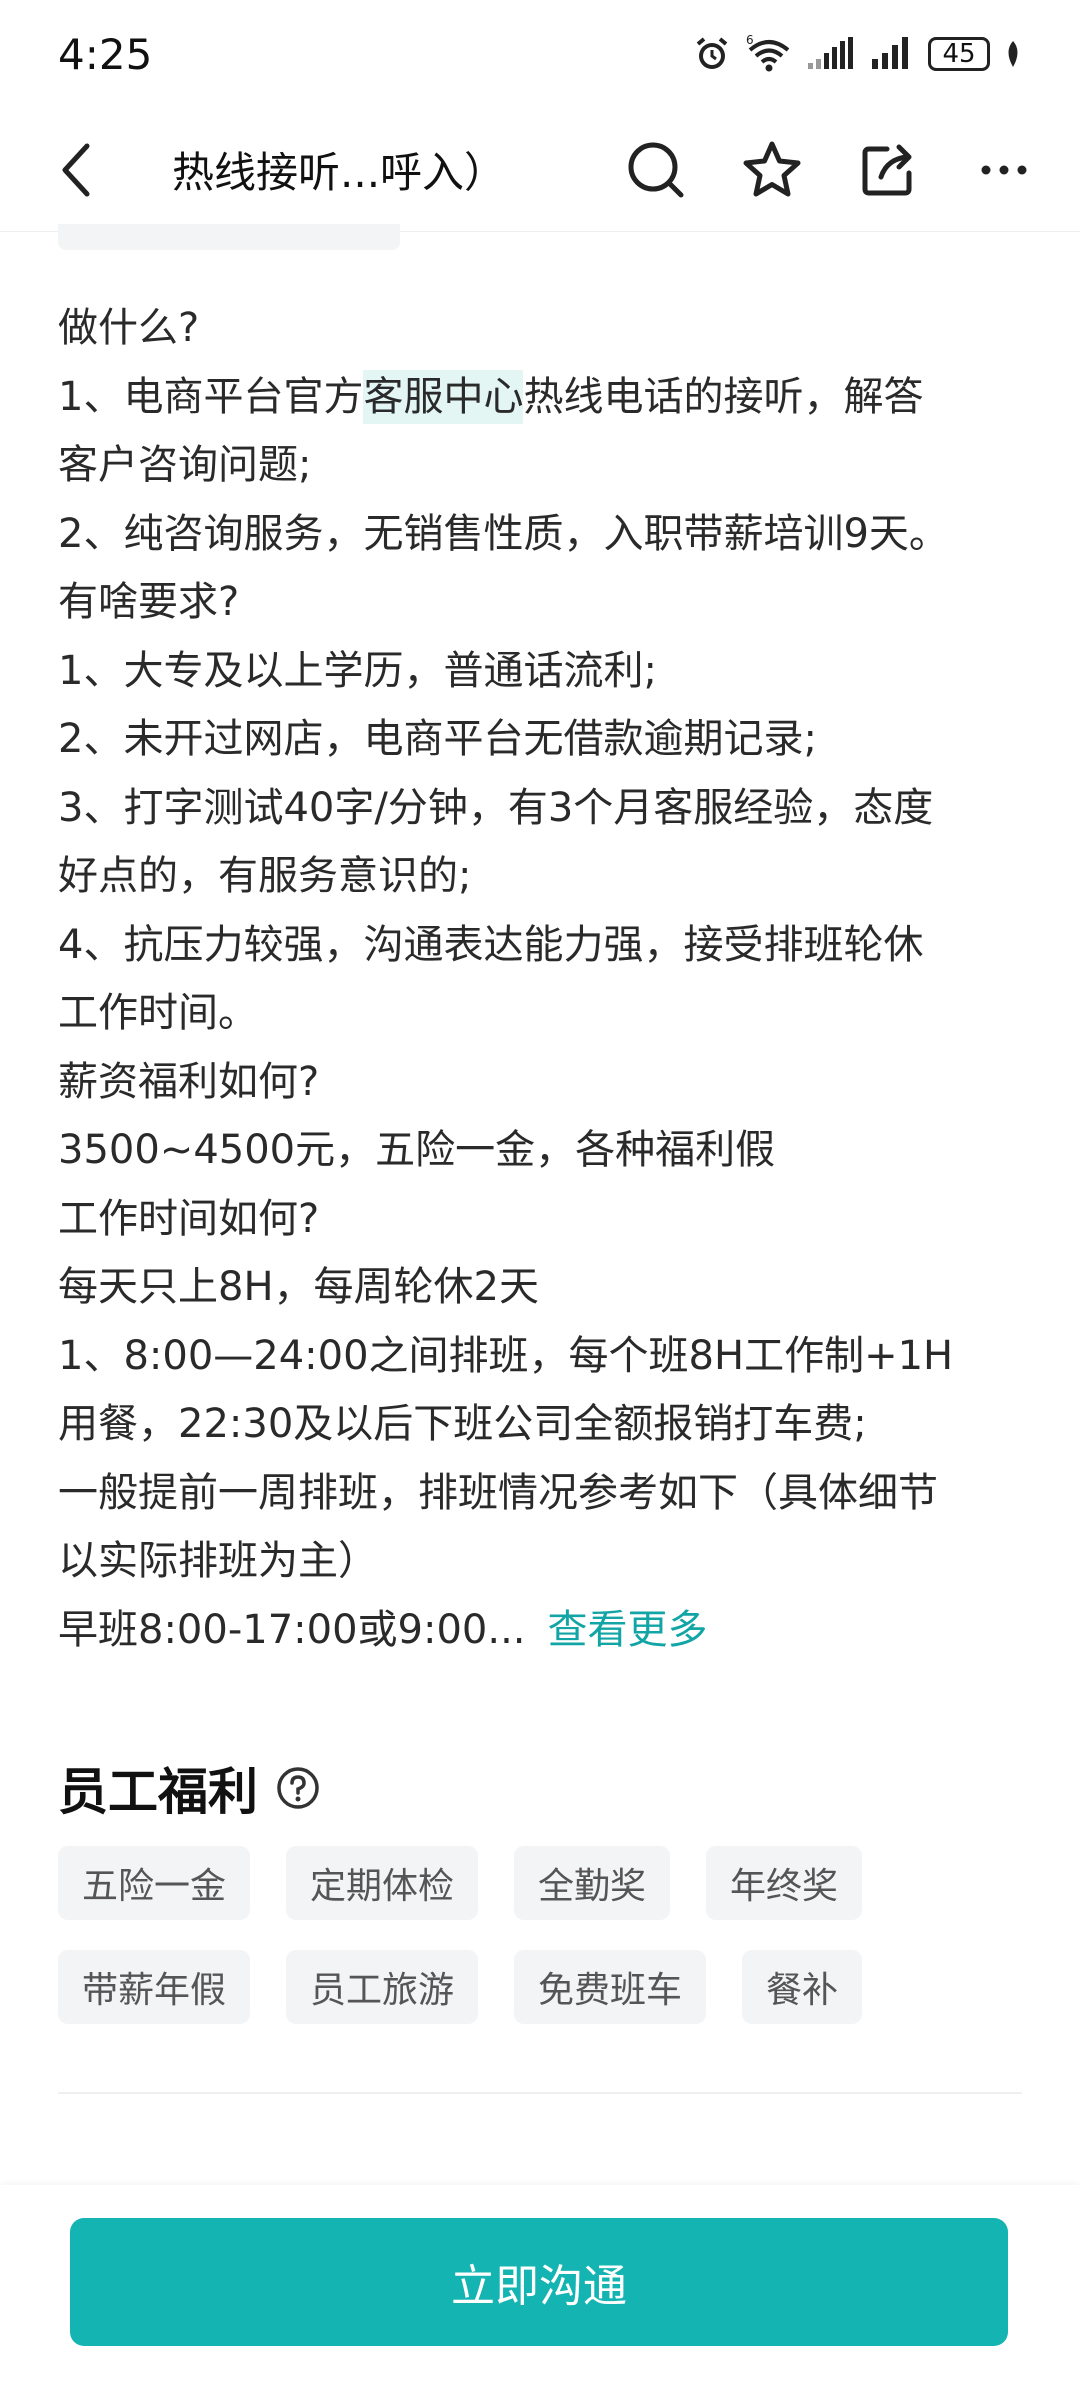  I want to click on desc-line: 好点的，有服务意识的;, so click(265, 876).